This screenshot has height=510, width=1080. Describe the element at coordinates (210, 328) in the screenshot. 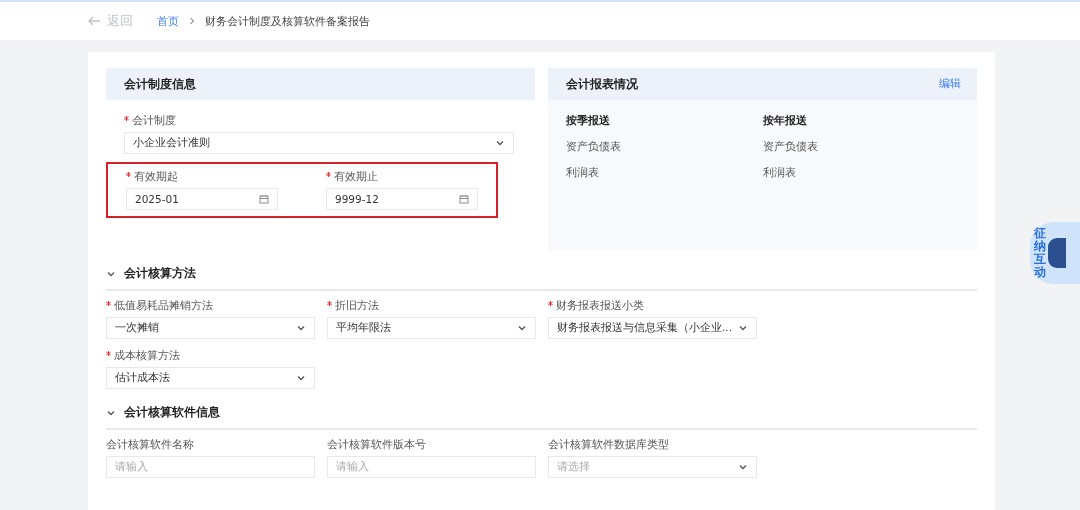

I see `select-field: 一次摊销` at that location.